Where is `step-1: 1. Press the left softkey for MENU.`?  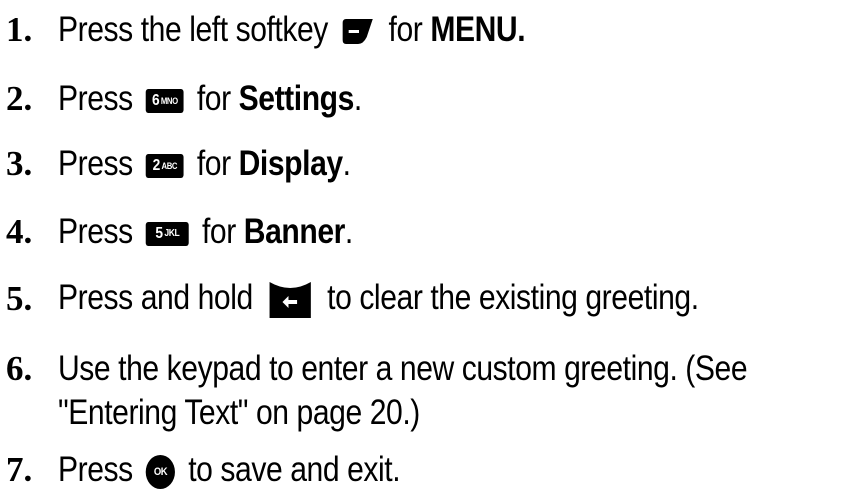 step-1: 1. Press the left softkey for MENU. is located at coordinates (266, 29).